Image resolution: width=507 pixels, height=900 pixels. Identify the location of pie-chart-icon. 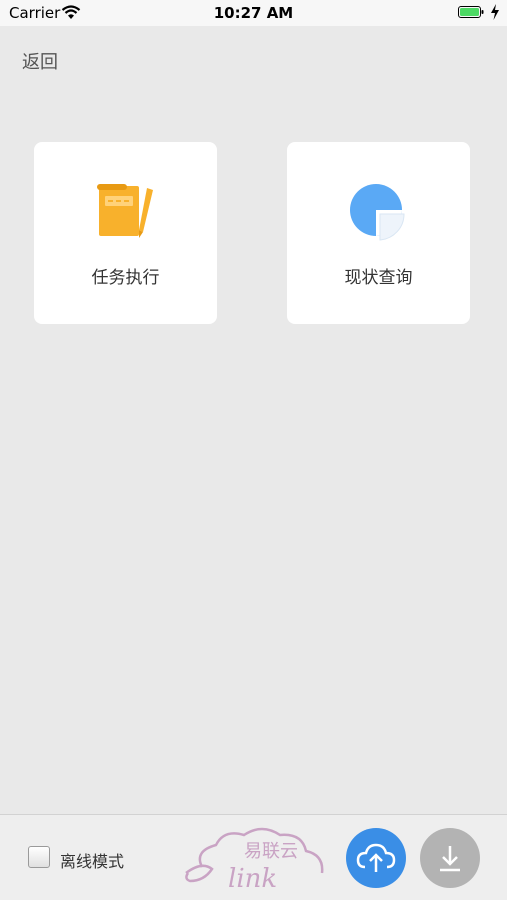
(377, 212).